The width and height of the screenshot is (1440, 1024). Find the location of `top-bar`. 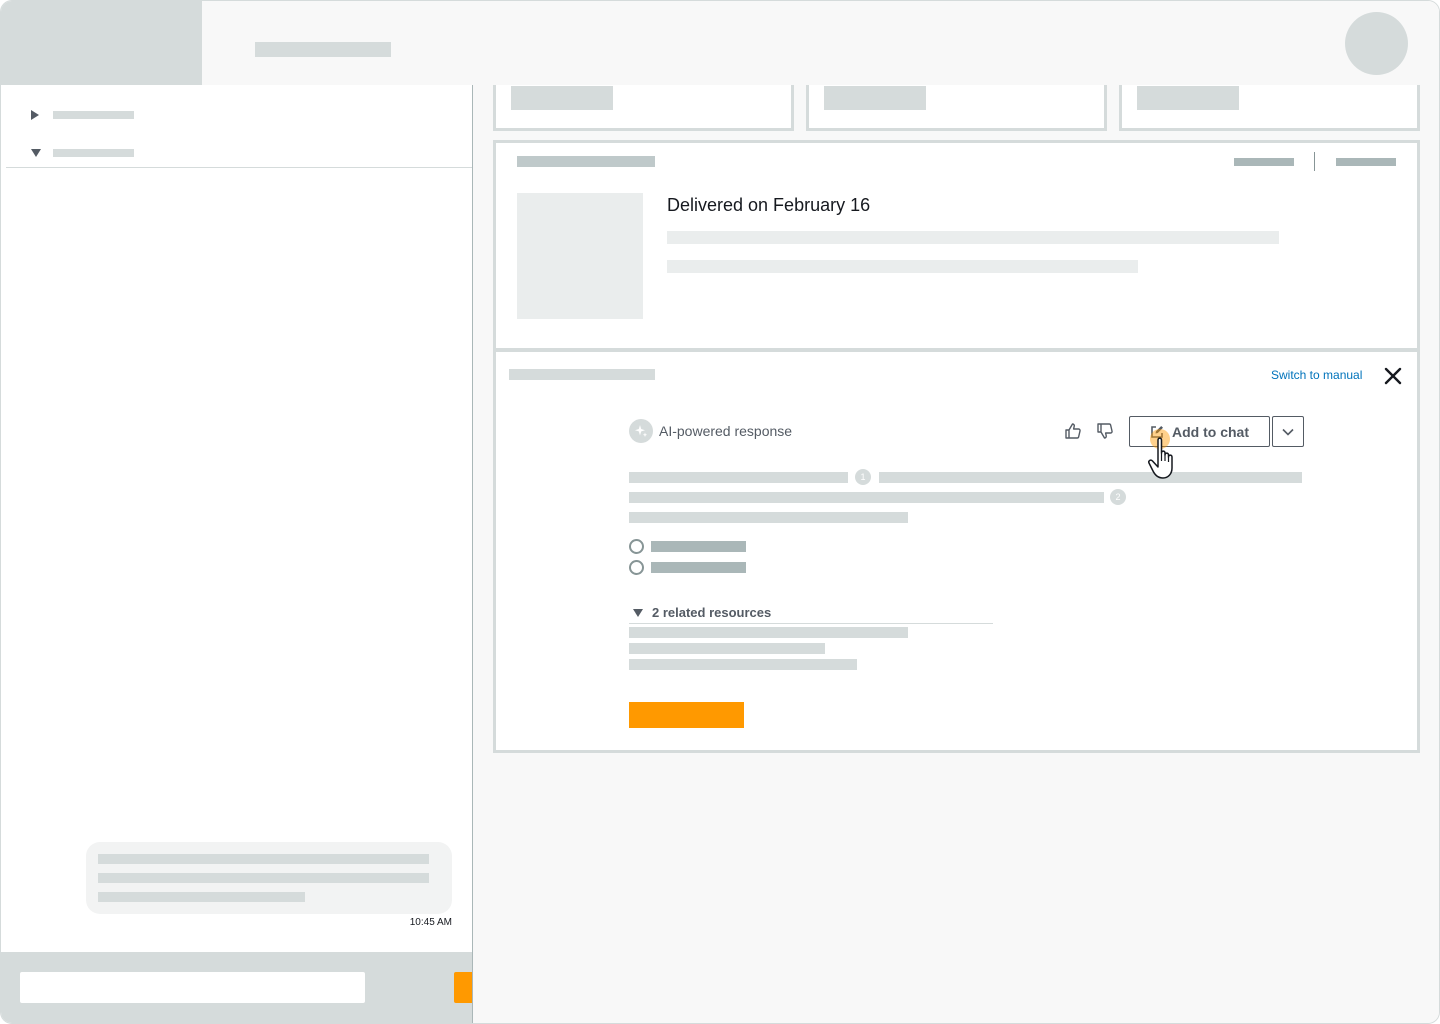

top-bar is located at coordinates (720, 43).